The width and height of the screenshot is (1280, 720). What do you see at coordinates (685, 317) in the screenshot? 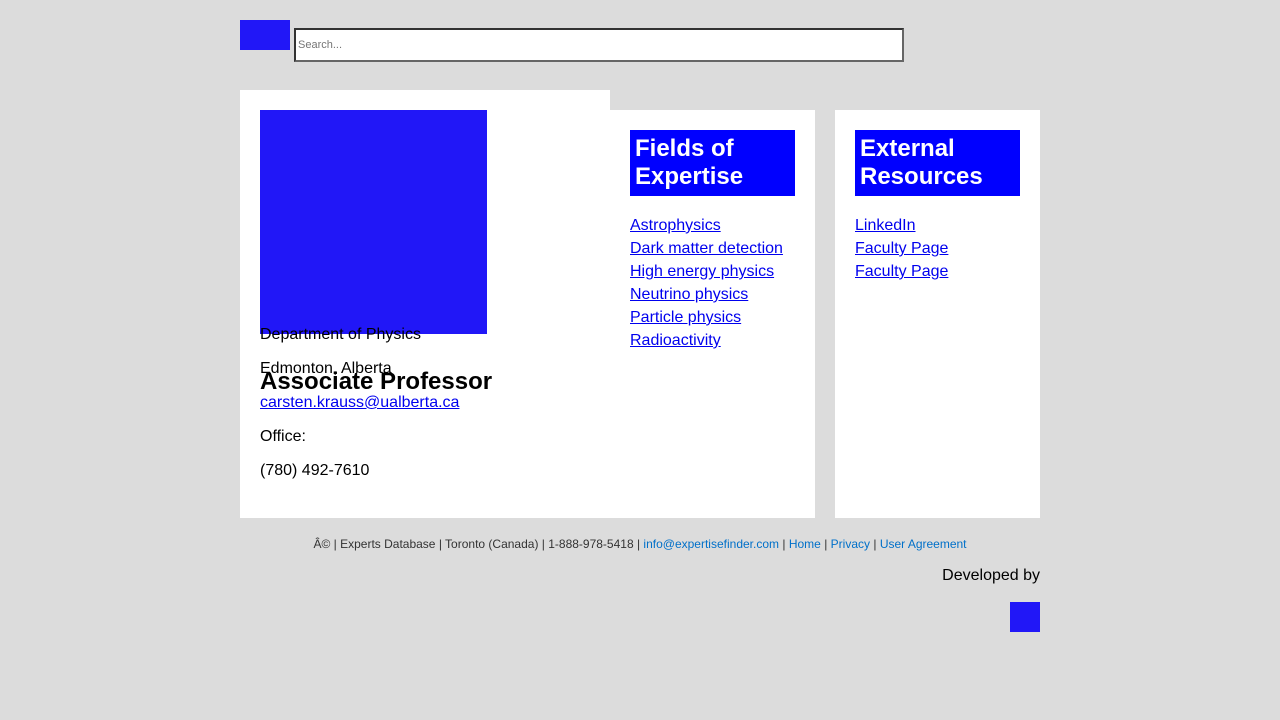
I see `field-link: Particle physics` at bounding box center [685, 317].